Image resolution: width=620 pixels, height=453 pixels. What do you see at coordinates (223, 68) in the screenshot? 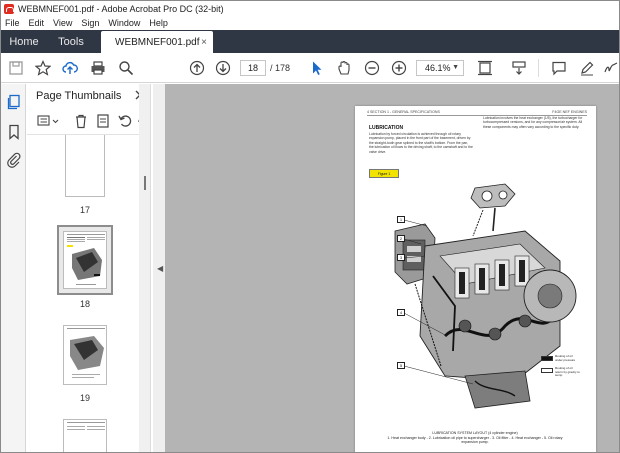
I see `next-page-button` at bounding box center [223, 68].